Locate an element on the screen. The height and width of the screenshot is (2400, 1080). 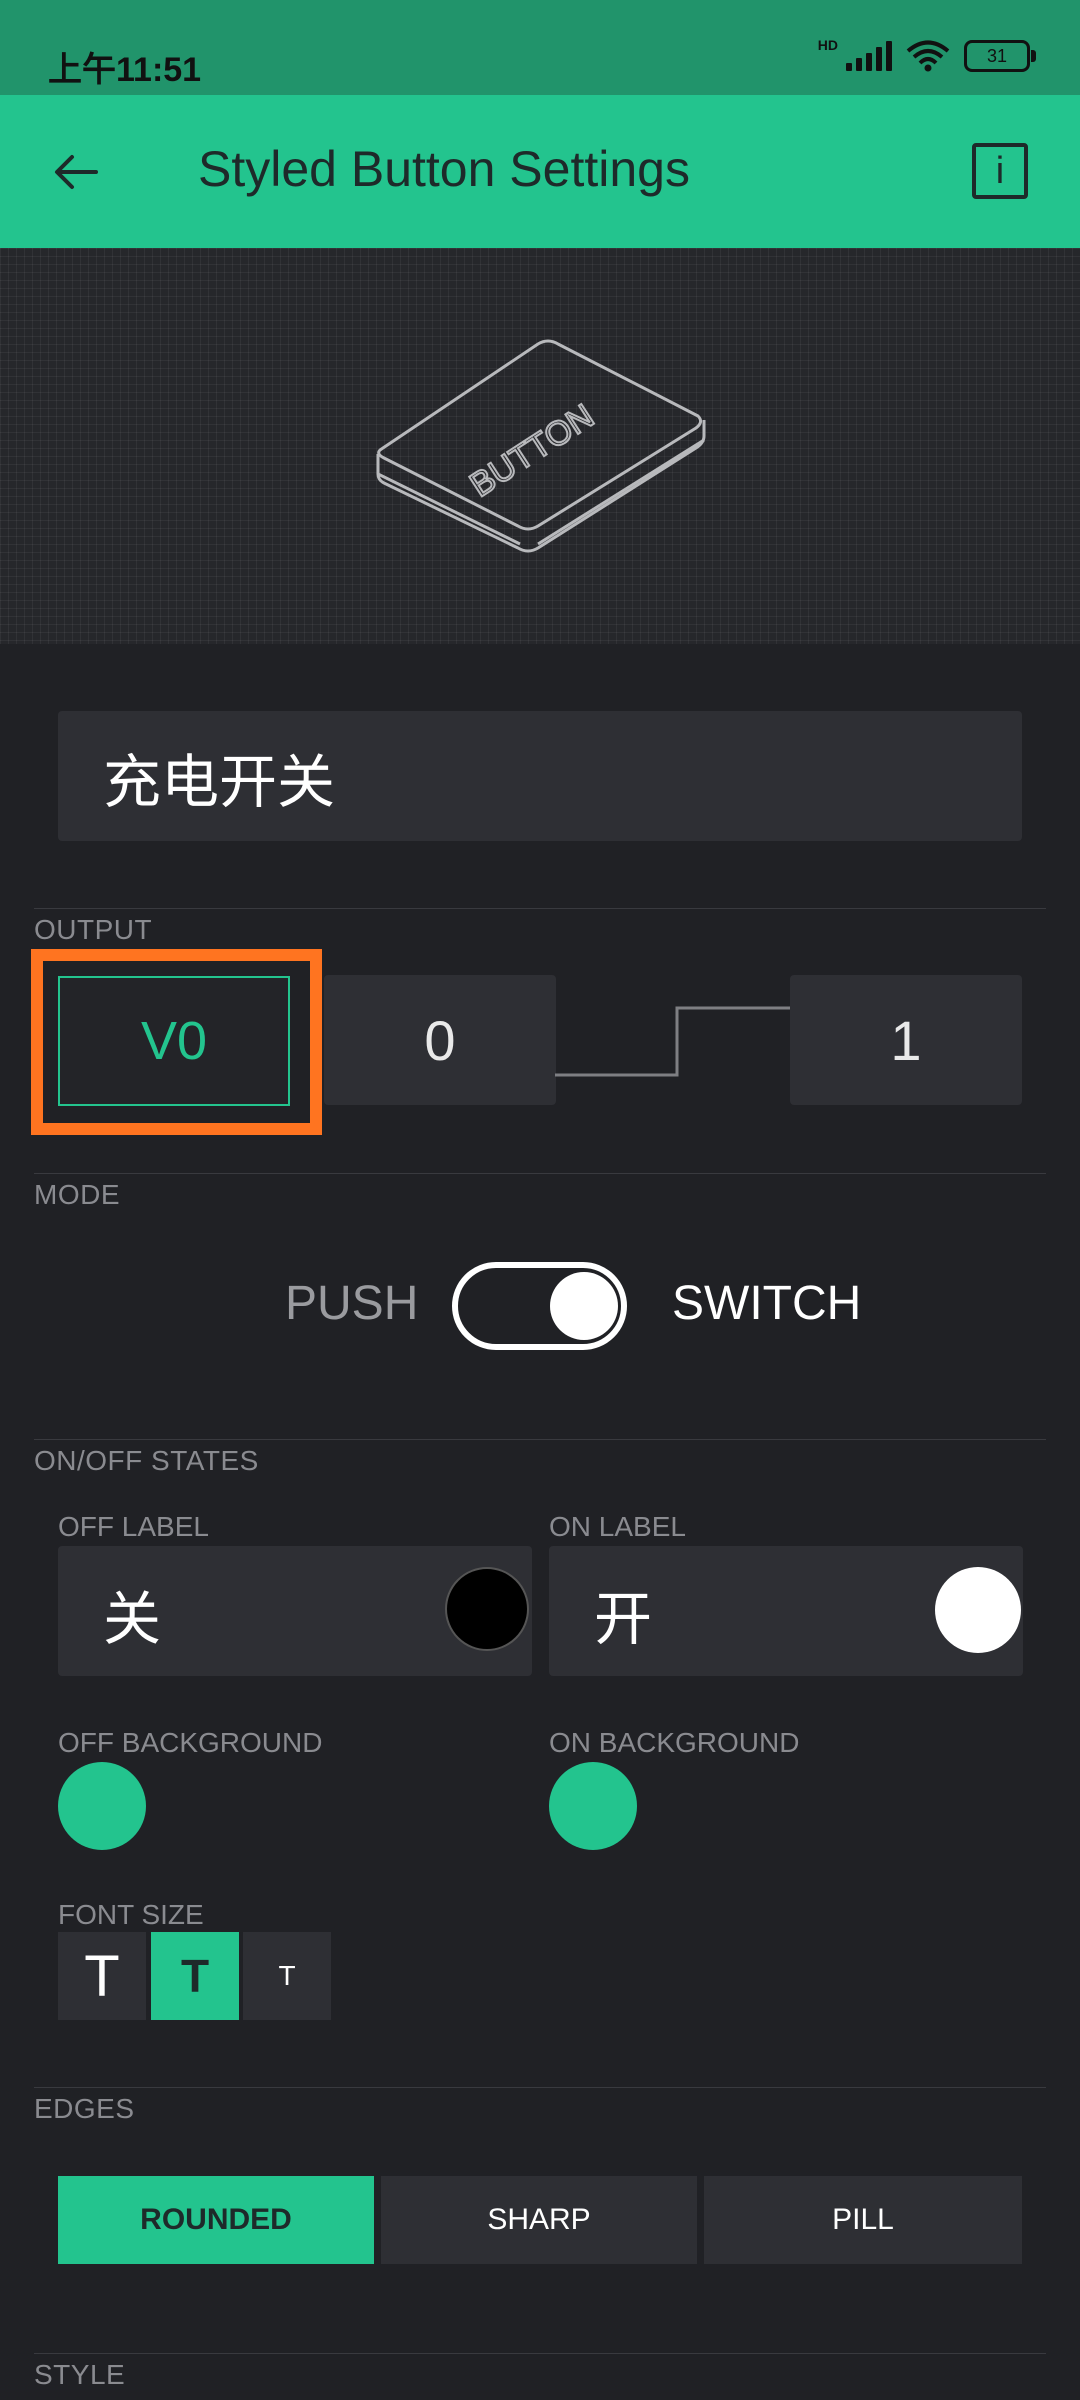
info-button: i is located at coordinates (1000, 171).